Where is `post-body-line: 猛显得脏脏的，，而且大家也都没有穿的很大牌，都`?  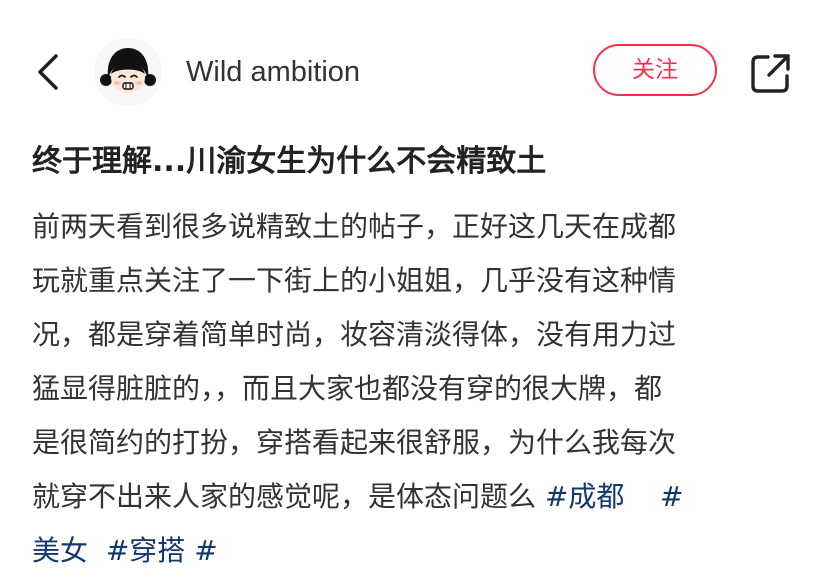 post-body-line: 猛显得脏脏的，，而且大家也都没有穿的很大牌，都 is located at coordinates (347, 388).